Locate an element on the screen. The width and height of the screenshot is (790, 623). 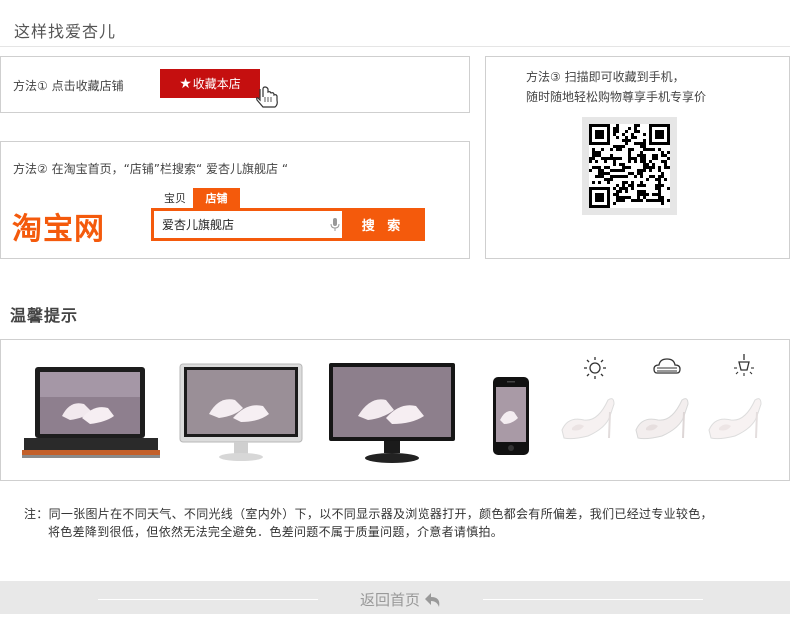
note-line2: 将色差降到很低，但依然无法完全避免．色差问题不属于质量问题，介意者请慎拍。 is located at coordinates (276, 532).